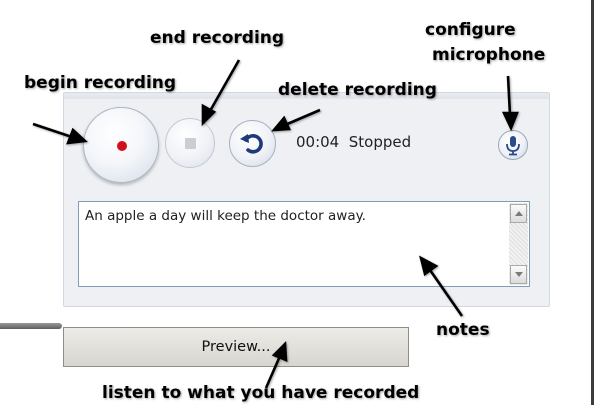 The image size is (594, 405). What do you see at coordinates (302, 117) in the screenshot?
I see `delete-recording-arrow` at bounding box center [302, 117].